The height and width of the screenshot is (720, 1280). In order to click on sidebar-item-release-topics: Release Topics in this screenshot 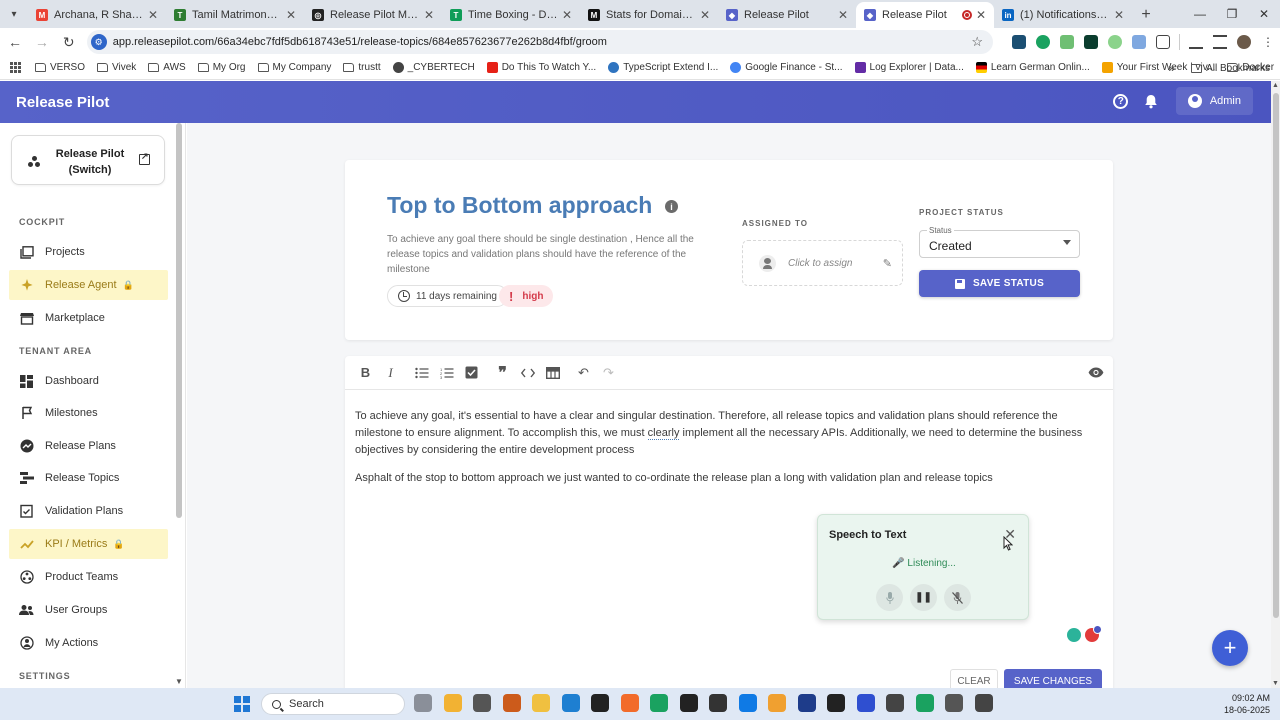, I will do `click(88, 478)`.